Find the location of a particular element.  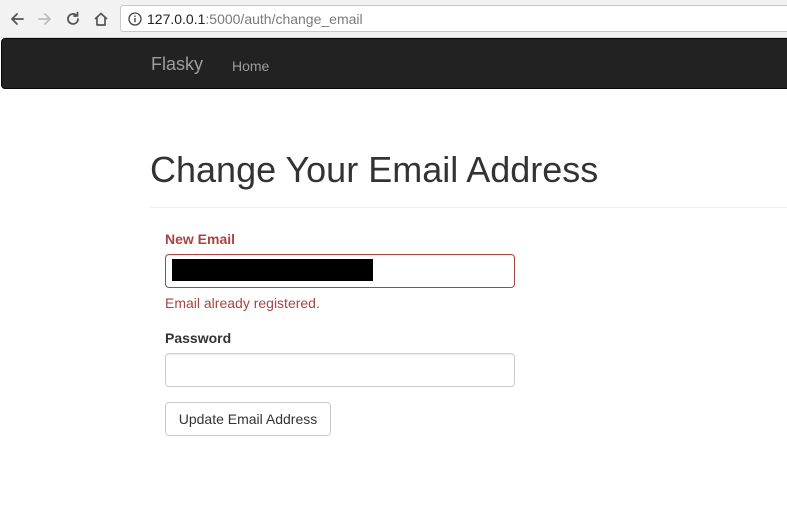

browser-toolbar: 127.0.0.1:5000/auth/change_email is located at coordinates (393, 19).